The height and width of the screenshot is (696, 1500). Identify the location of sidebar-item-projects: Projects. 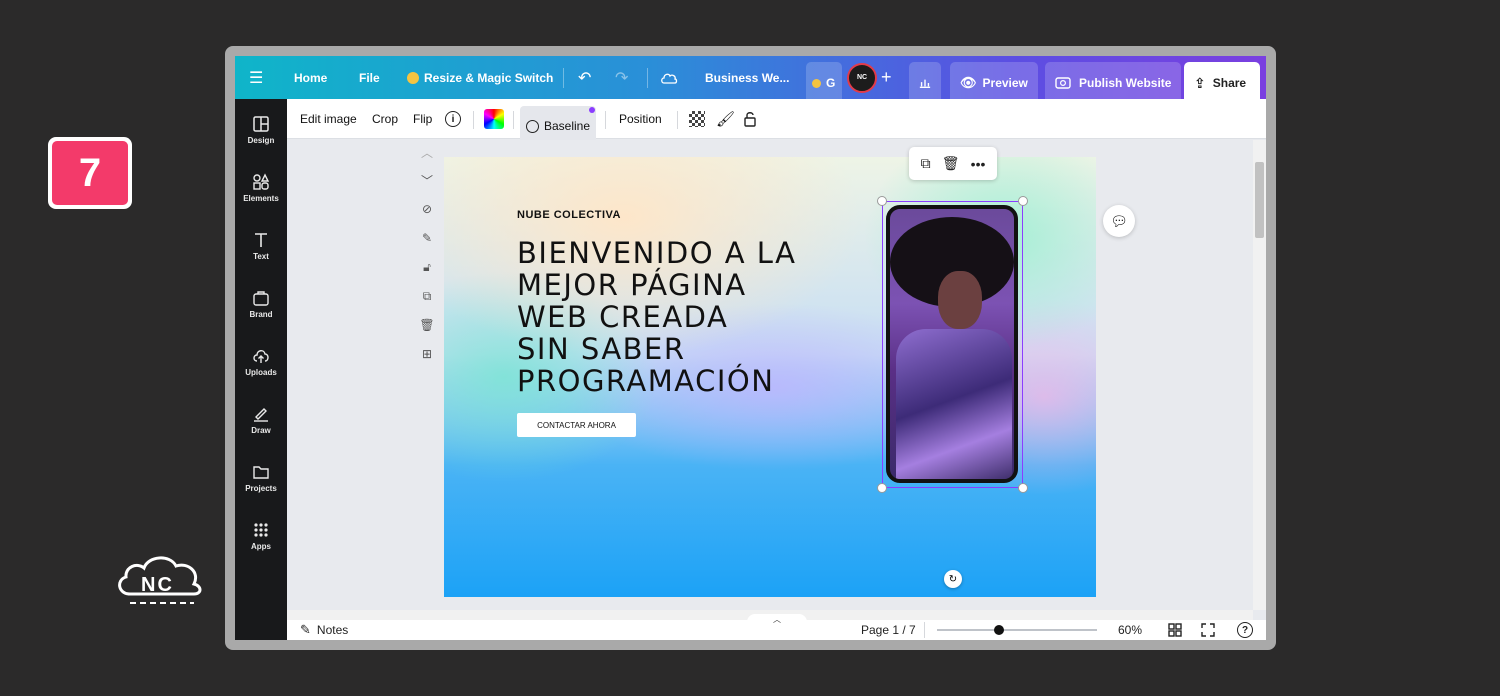
(261, 484).